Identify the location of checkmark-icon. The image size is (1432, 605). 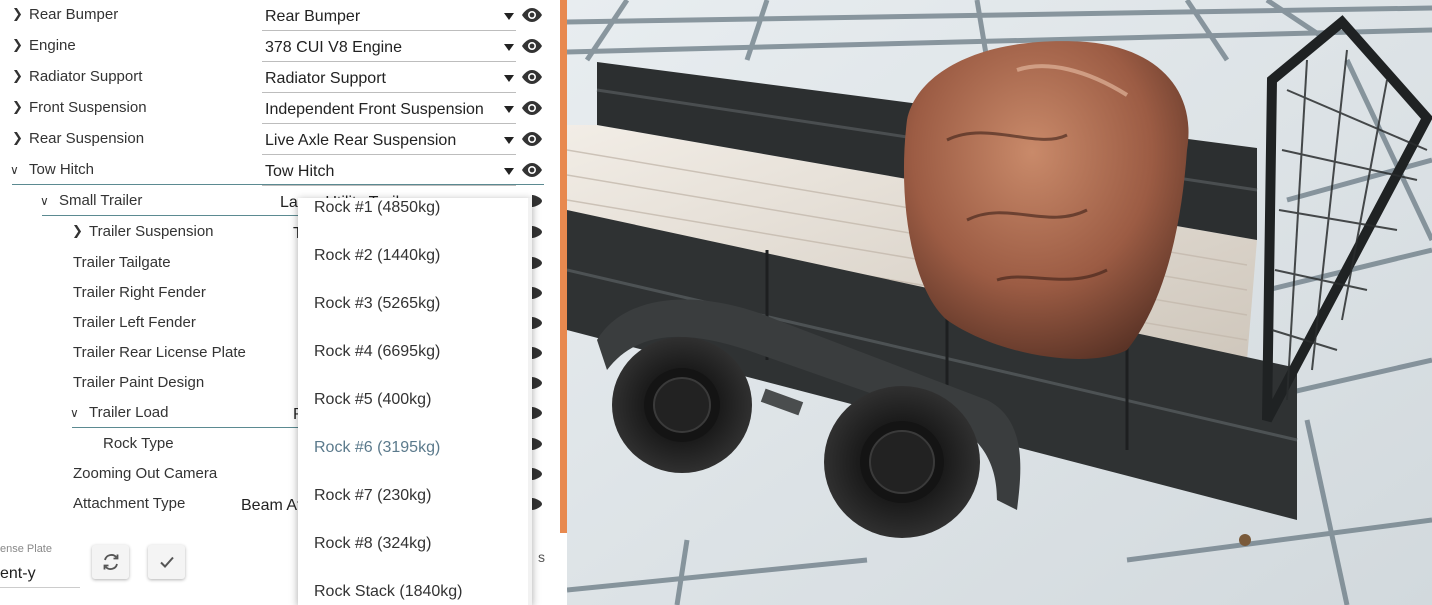
(166, 562).